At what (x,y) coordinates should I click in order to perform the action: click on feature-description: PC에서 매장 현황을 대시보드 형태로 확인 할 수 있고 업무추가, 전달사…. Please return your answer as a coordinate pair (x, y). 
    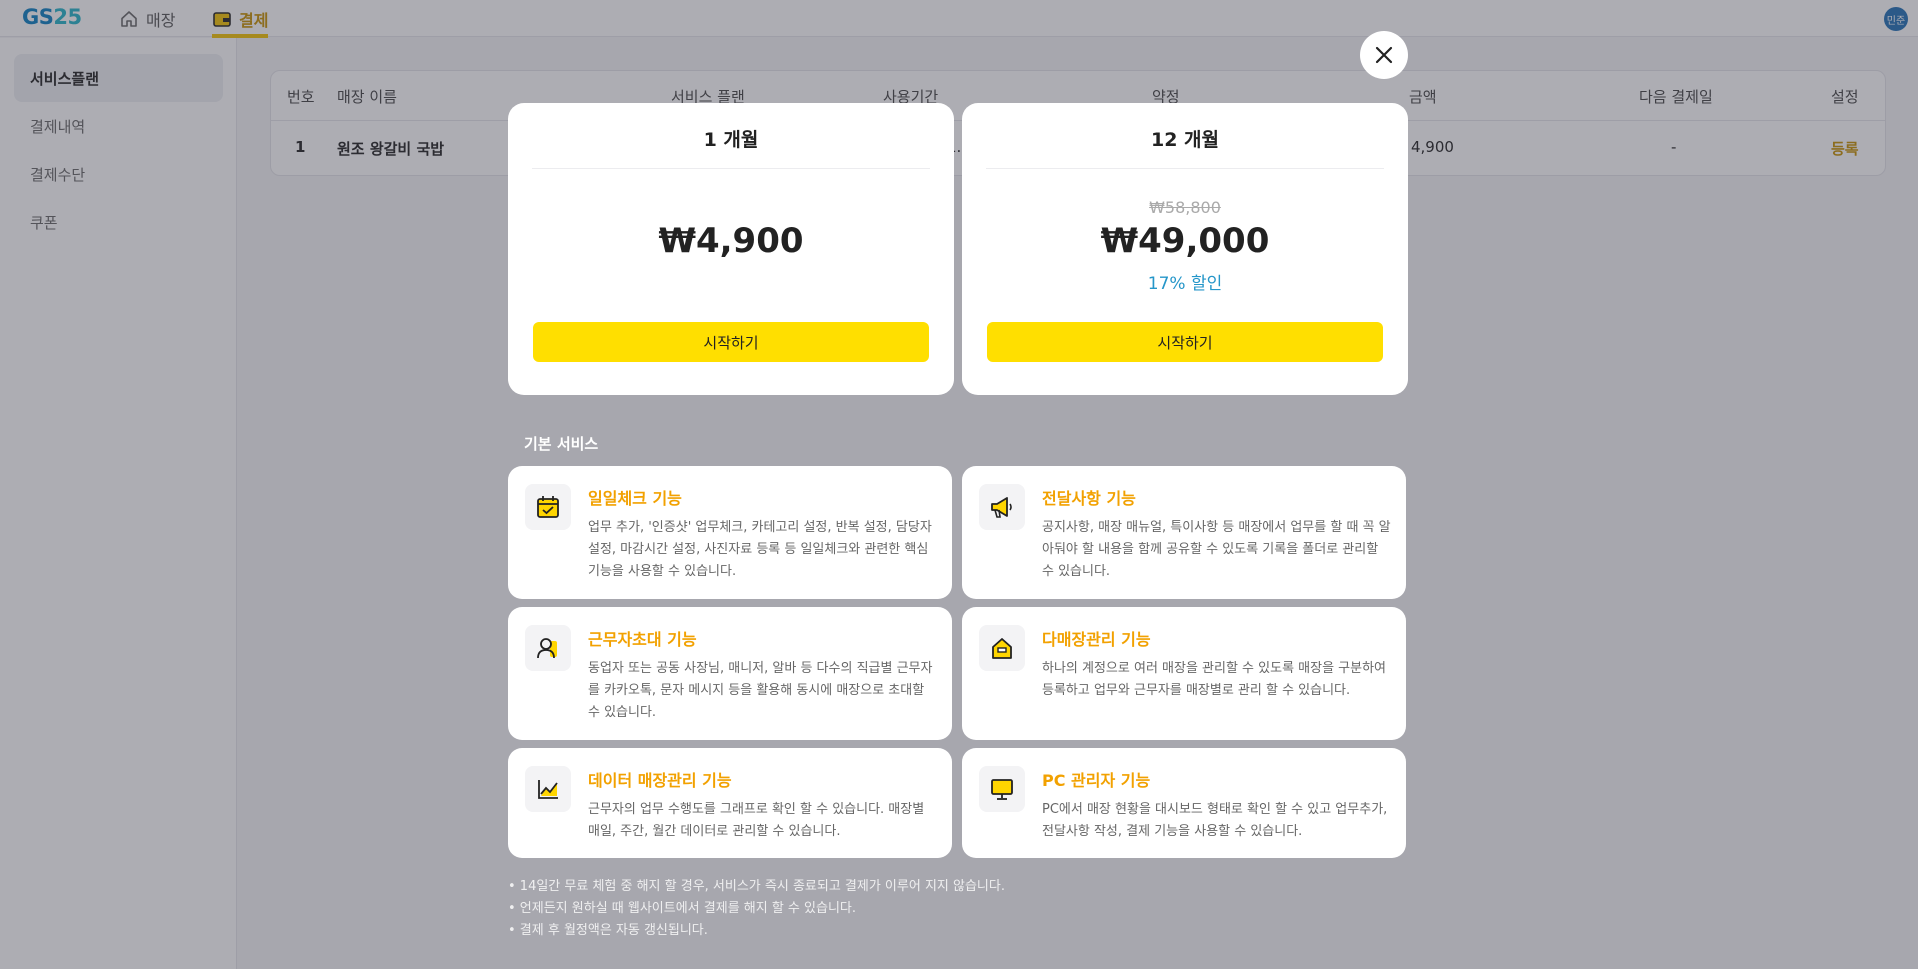
    Looking at the image, I should click on (1215, 820).